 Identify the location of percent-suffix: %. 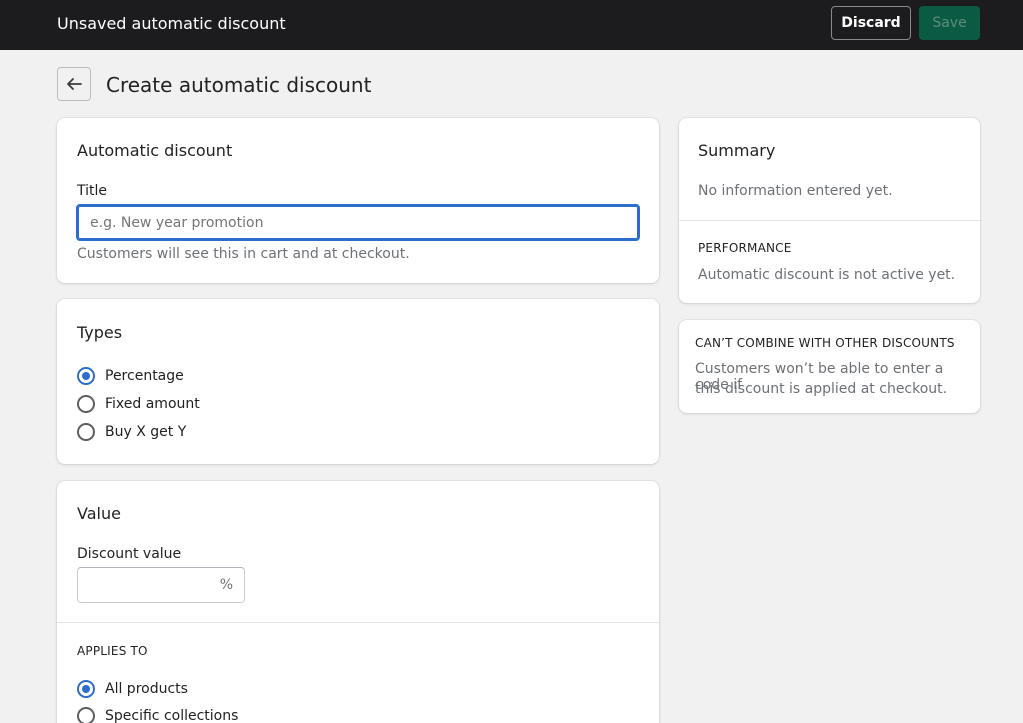
(226, 585).